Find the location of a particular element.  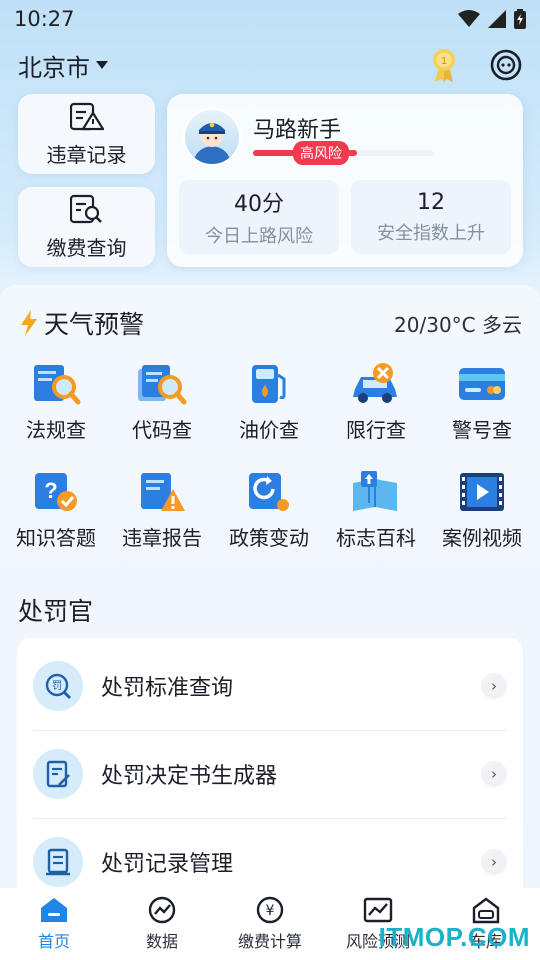

list-item-penalty-document: 处罚决定书生成器 › is located at coordinates (270, 774).